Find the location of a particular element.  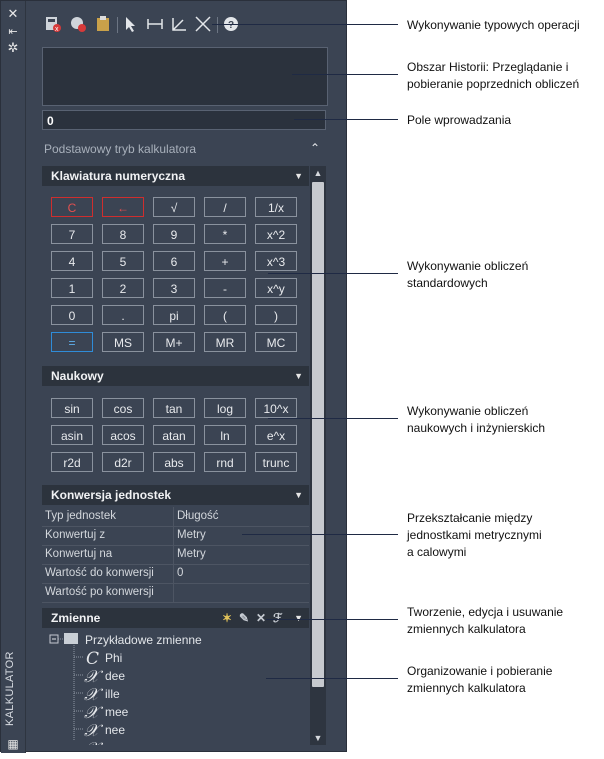

numpad-key: 4 is located at coordinates (72, 261).